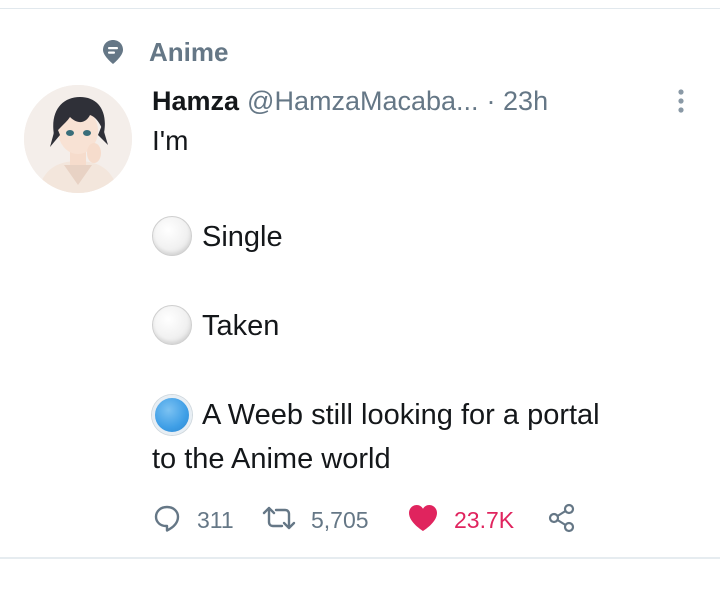  I want to click on reply-count: 311, so click(215, 519).